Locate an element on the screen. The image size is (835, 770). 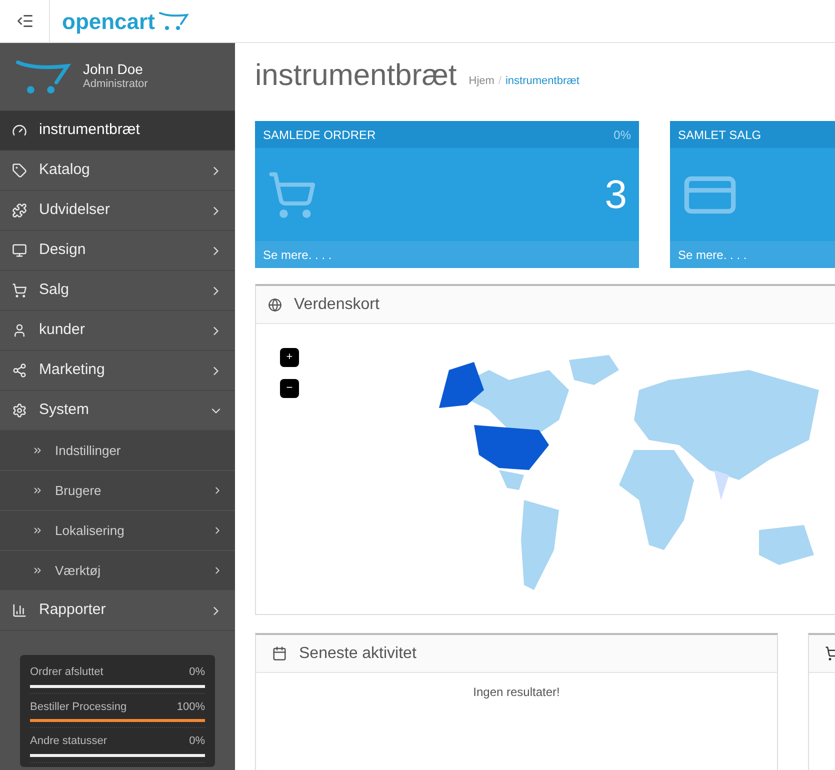
submenu-item: Indstillinger is located at coordinates (117, 451).